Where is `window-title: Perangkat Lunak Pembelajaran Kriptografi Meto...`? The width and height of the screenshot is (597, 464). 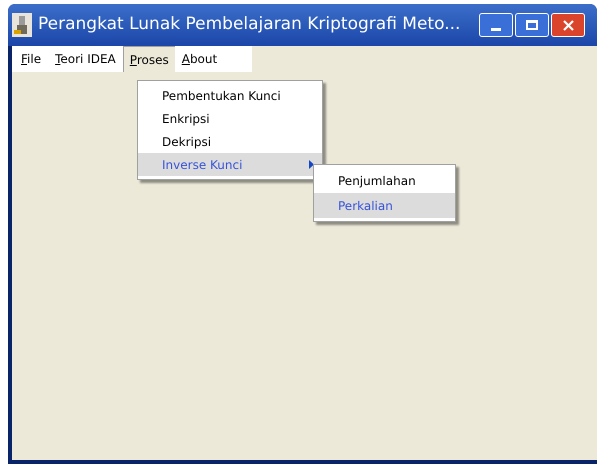
window-title: Perangkat Lunak Pembelajaran Kriptografi Meto... is located at coordinates (250, 24).